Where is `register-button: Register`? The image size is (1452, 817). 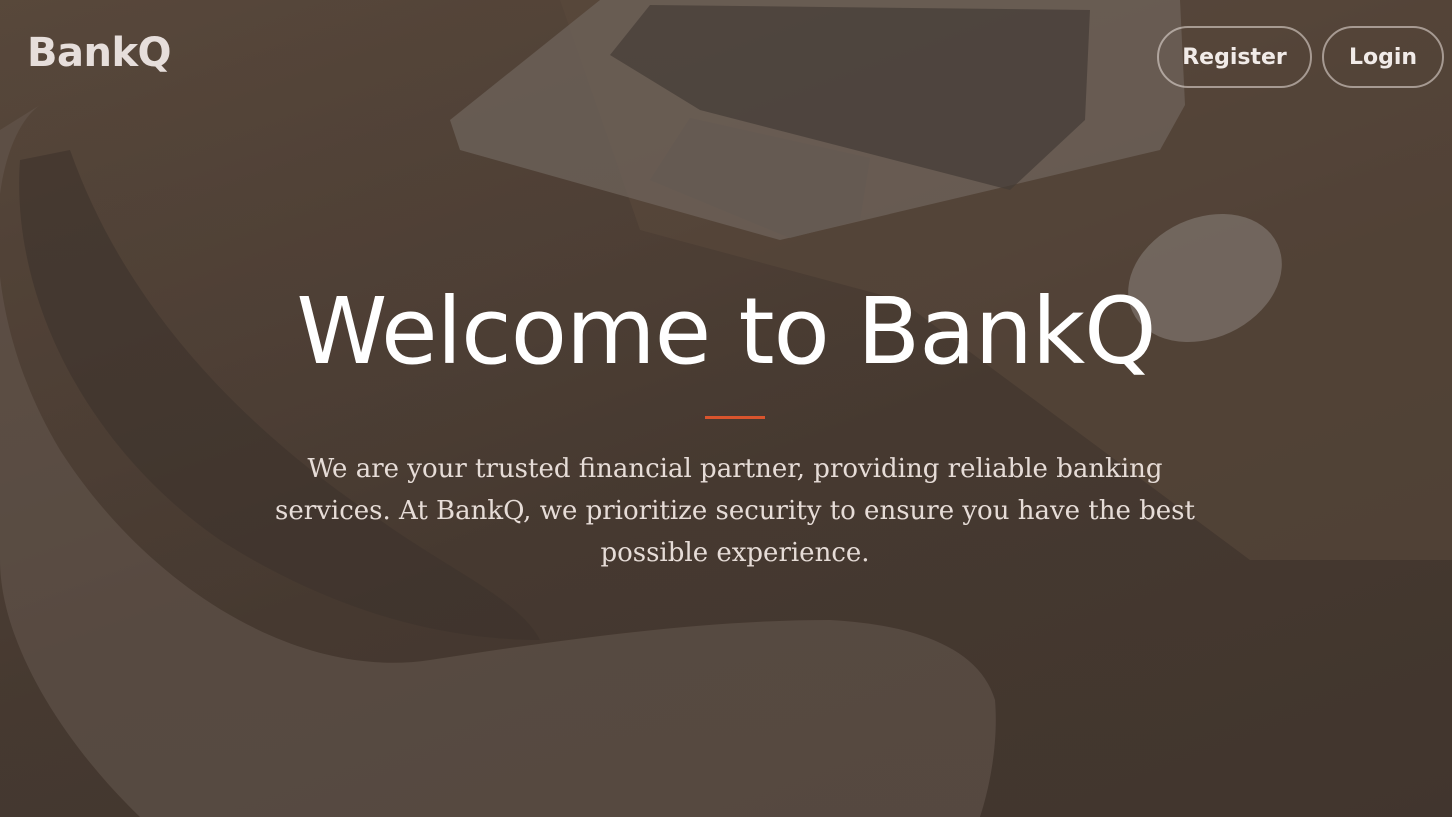
register-button: Register is located at coordinates (1234, 57).